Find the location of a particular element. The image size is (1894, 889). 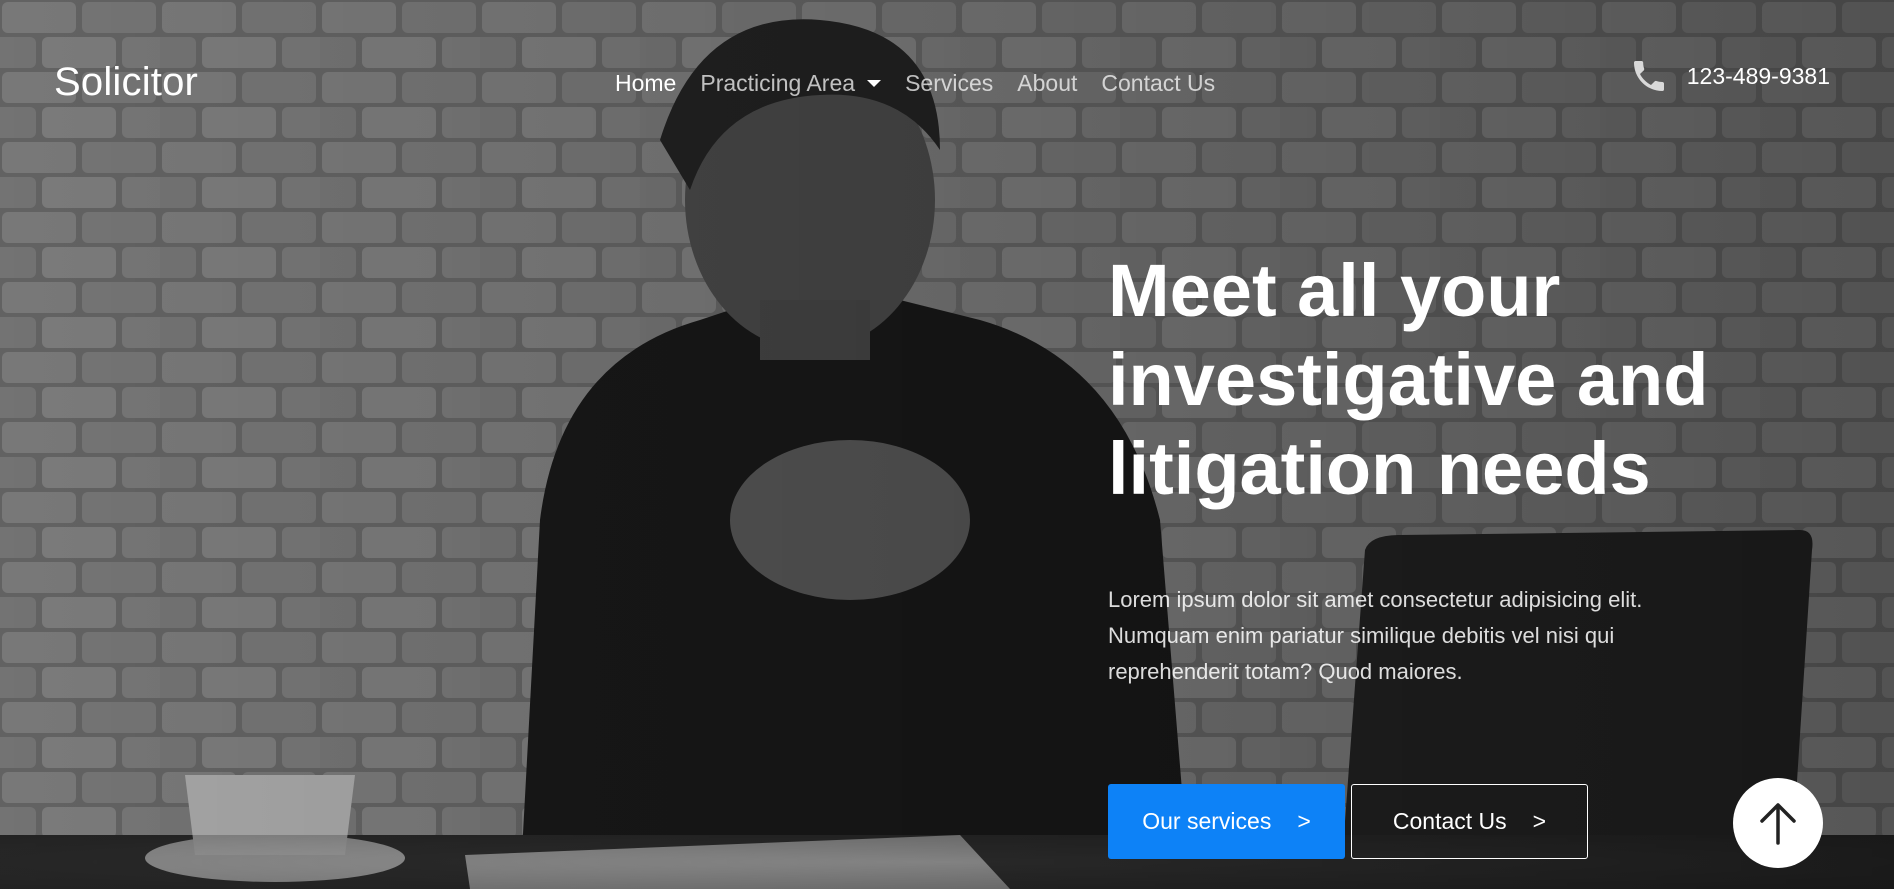

our-services-button: Our services > is located at coordinates (1226, 821).